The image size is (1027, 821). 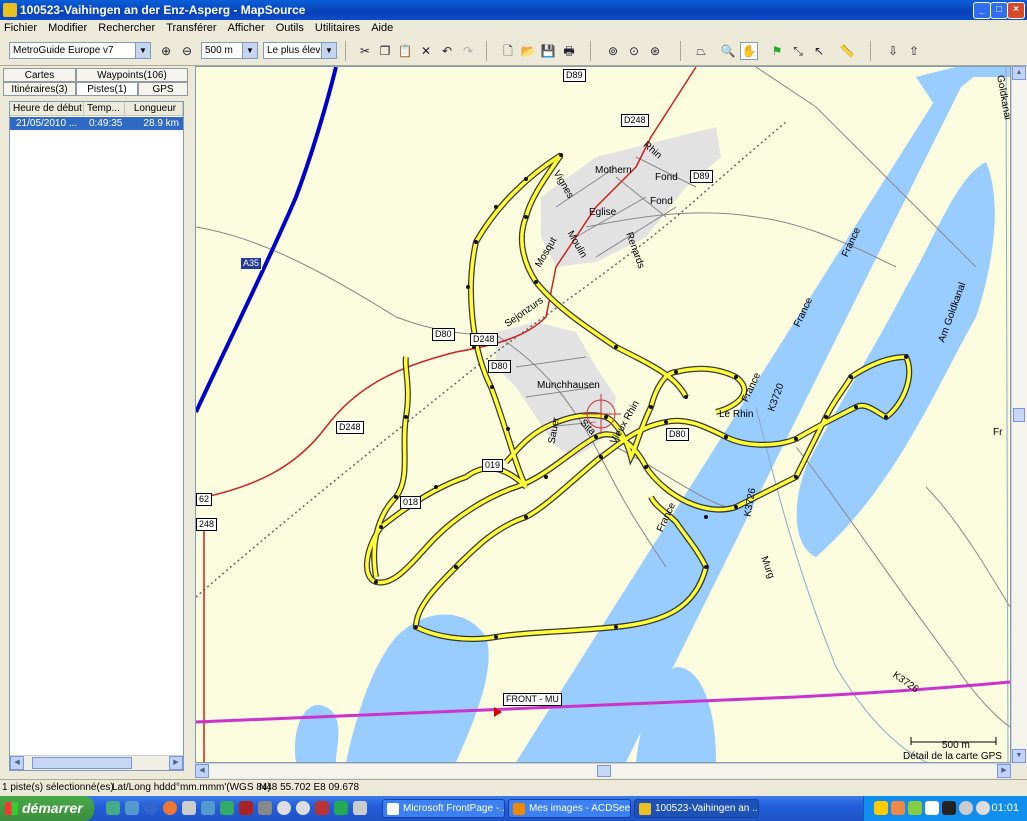 I want to click on zoom-out-icon: ⊖, so click(x=187, y=51).